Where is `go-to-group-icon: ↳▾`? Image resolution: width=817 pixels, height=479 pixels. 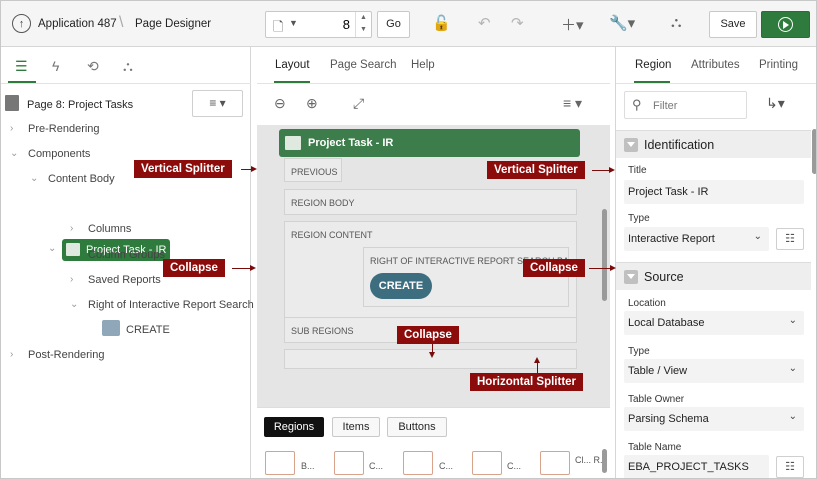
go-to-group-icon: ↳▾ is located at coordinates (775, 103).